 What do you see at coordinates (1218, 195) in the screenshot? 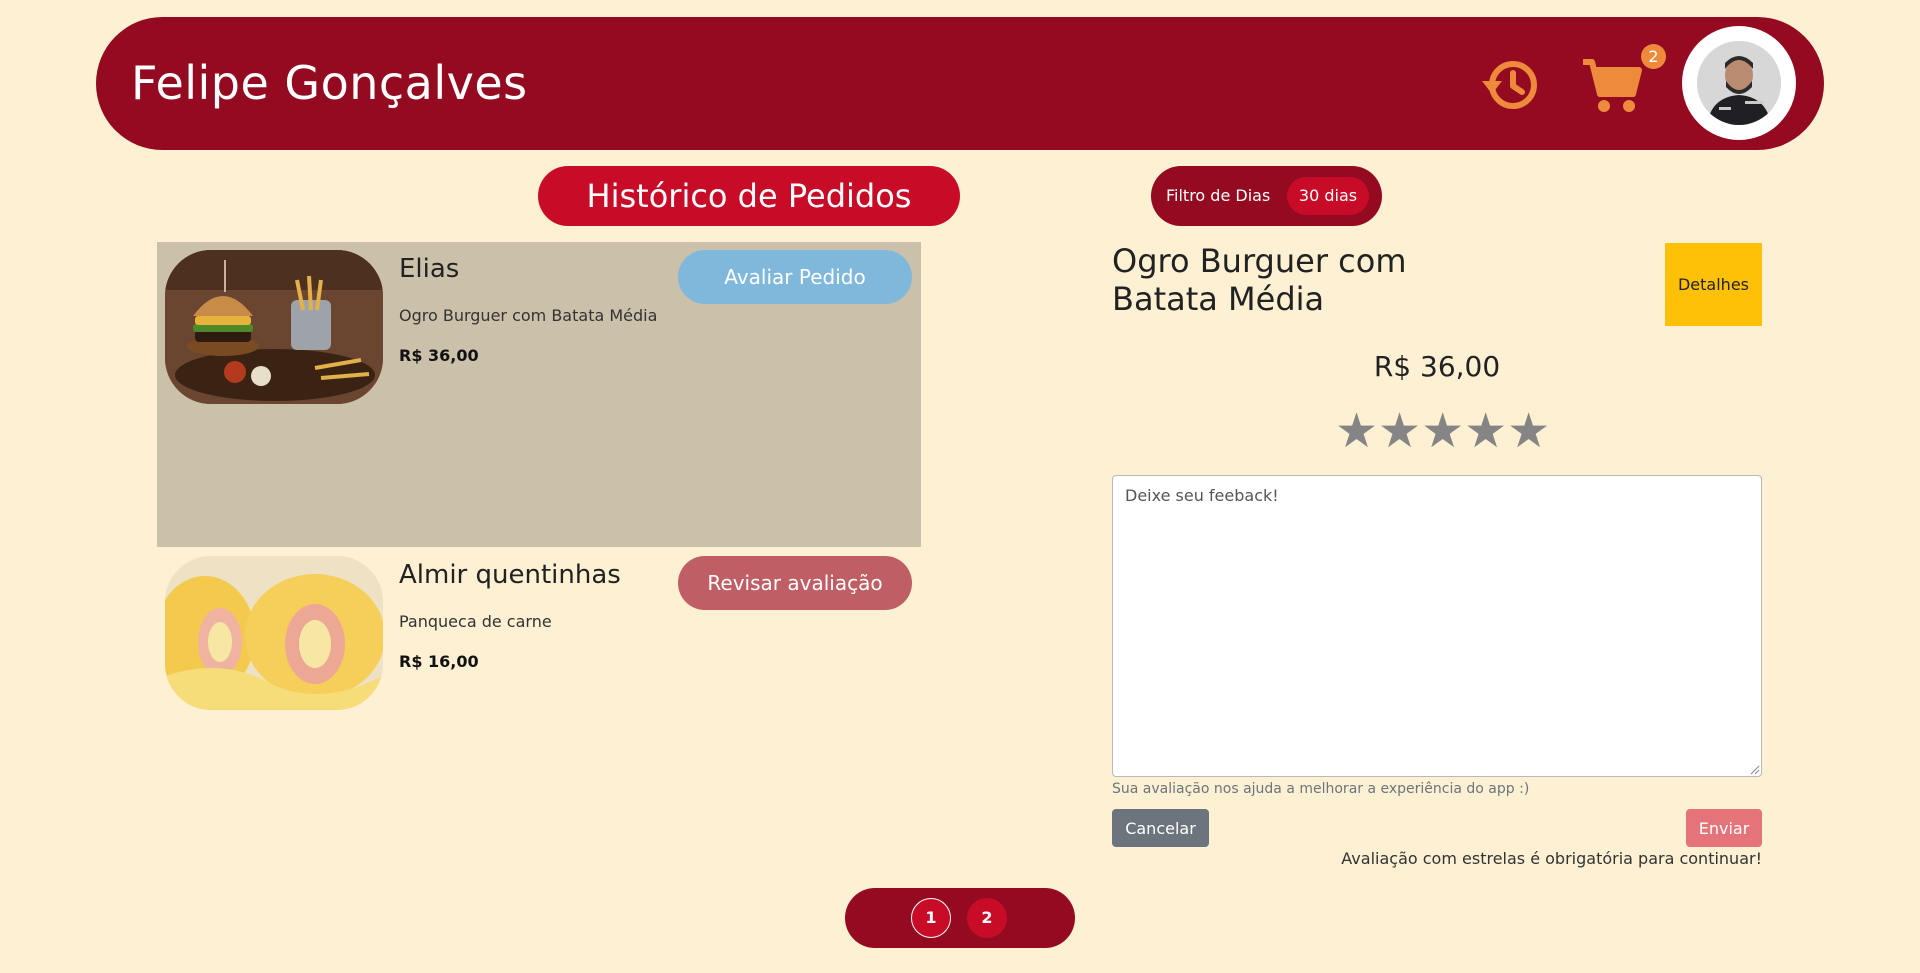
I see `filter-label: Filtro de Dias` at bounding box center [1218, 195].